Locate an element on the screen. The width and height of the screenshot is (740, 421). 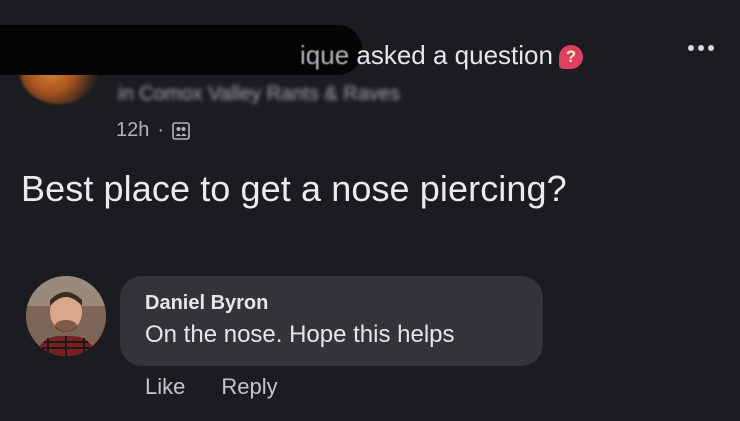
like-button: Like is located at coordinates (165, 387).